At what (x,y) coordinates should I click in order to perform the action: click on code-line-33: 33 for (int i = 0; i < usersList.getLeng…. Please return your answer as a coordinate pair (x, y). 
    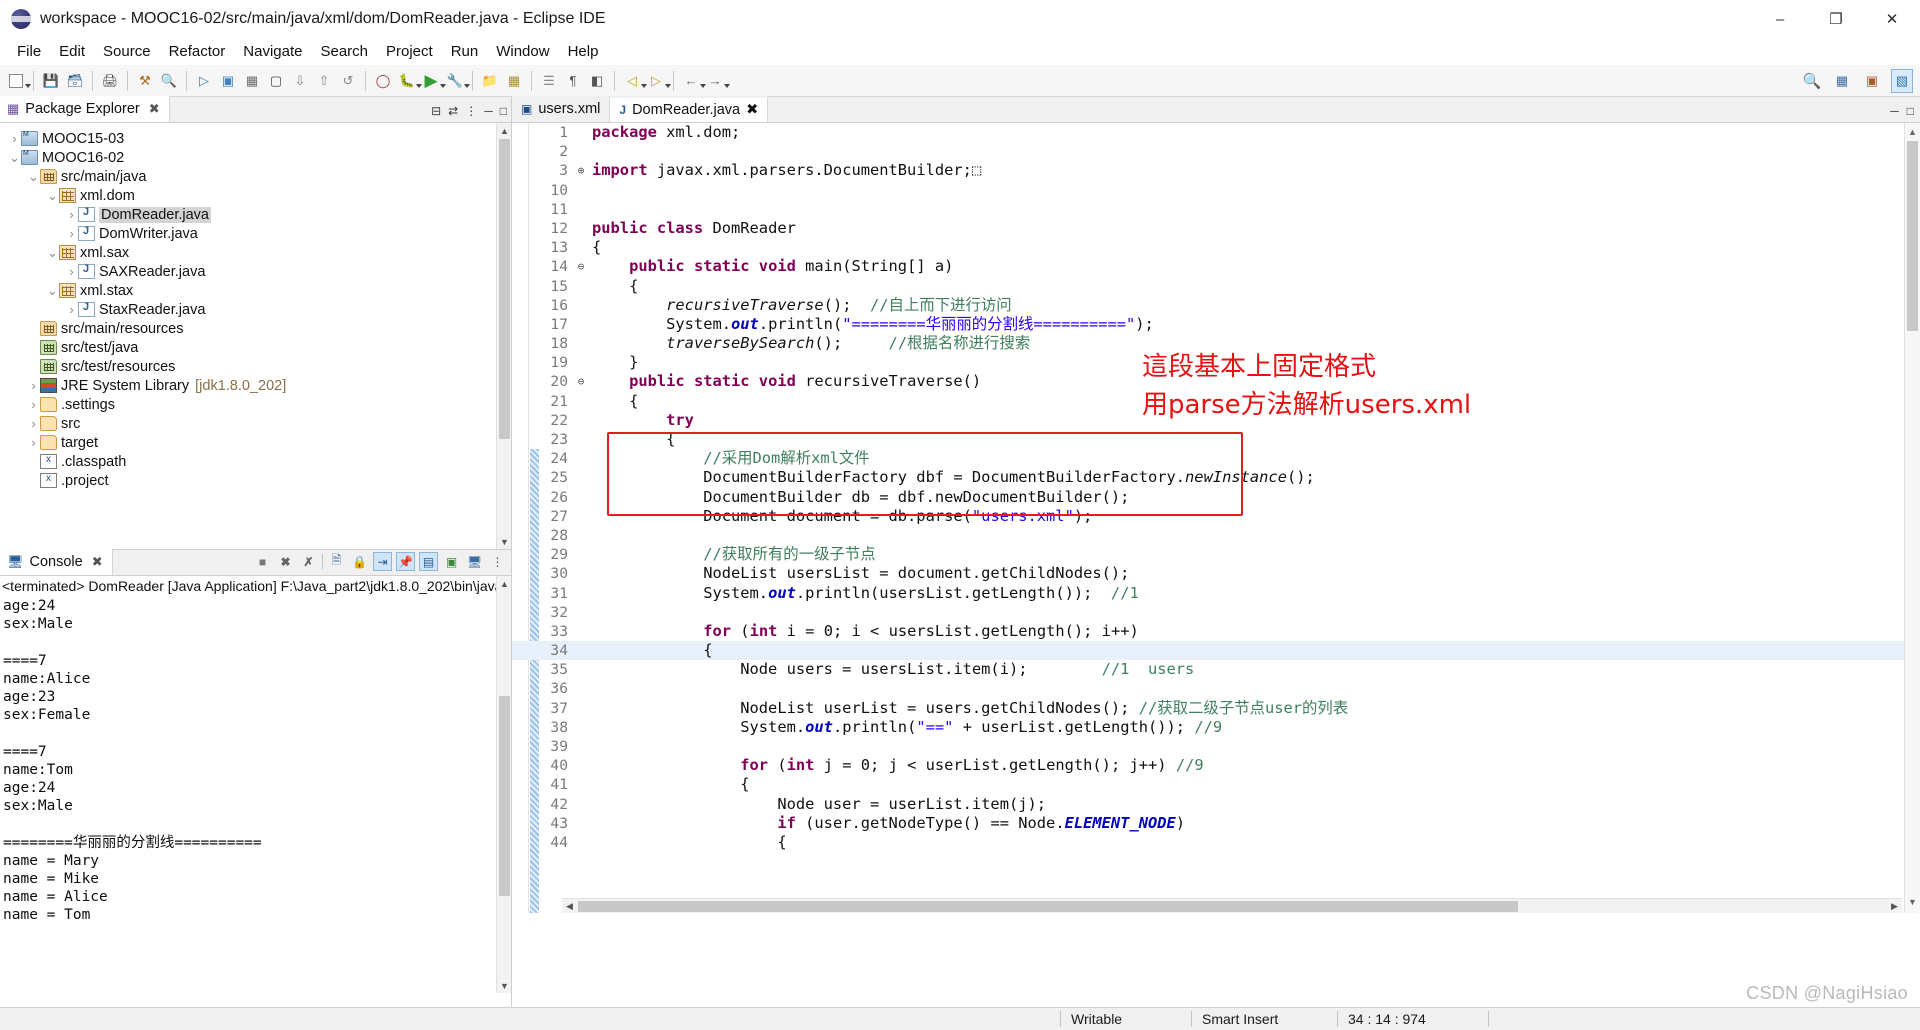
    Looking at the image, I should click on (1216, 631).